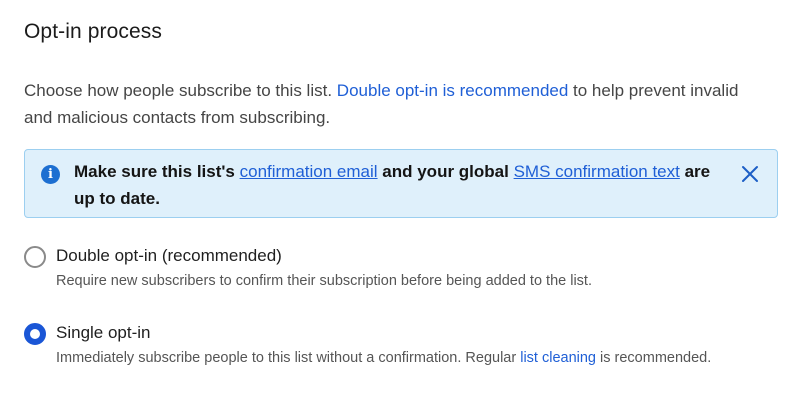 The height and width of the screenshot is (393, 799). Describe the element at coordinates (309, 171) in the screenshot. I see `confirmation-email-link: confirmation email` at that location.